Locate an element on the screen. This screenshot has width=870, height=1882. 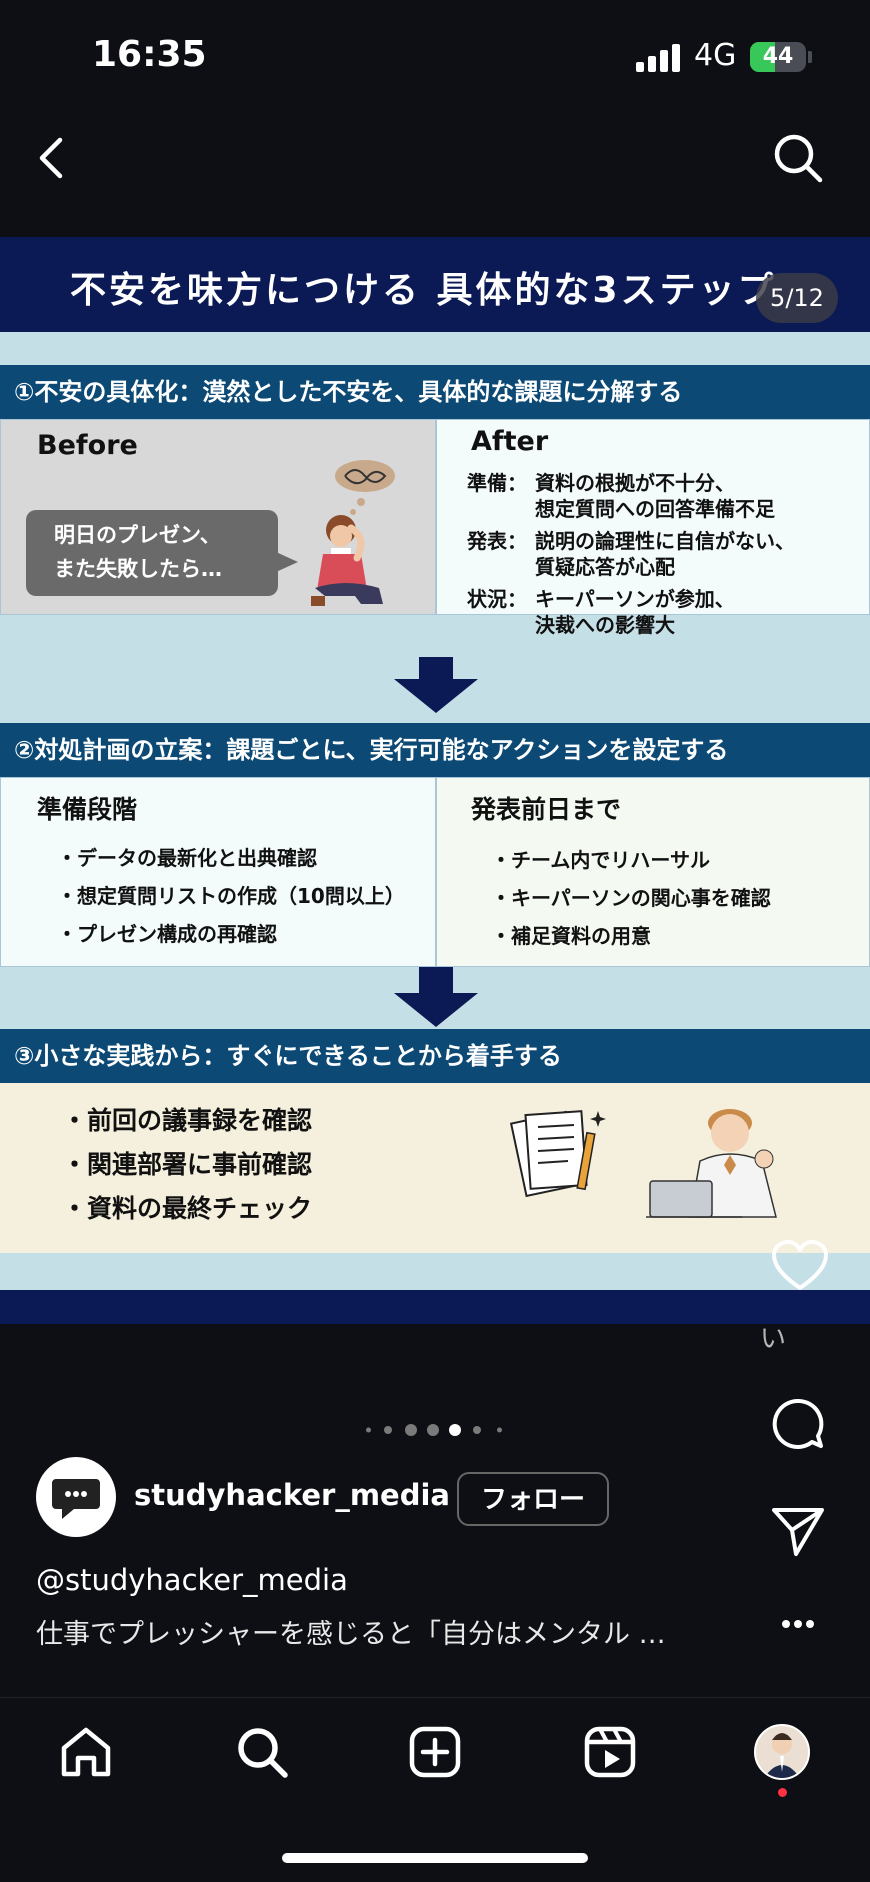
share-button is located at coordinates (798, 1530).